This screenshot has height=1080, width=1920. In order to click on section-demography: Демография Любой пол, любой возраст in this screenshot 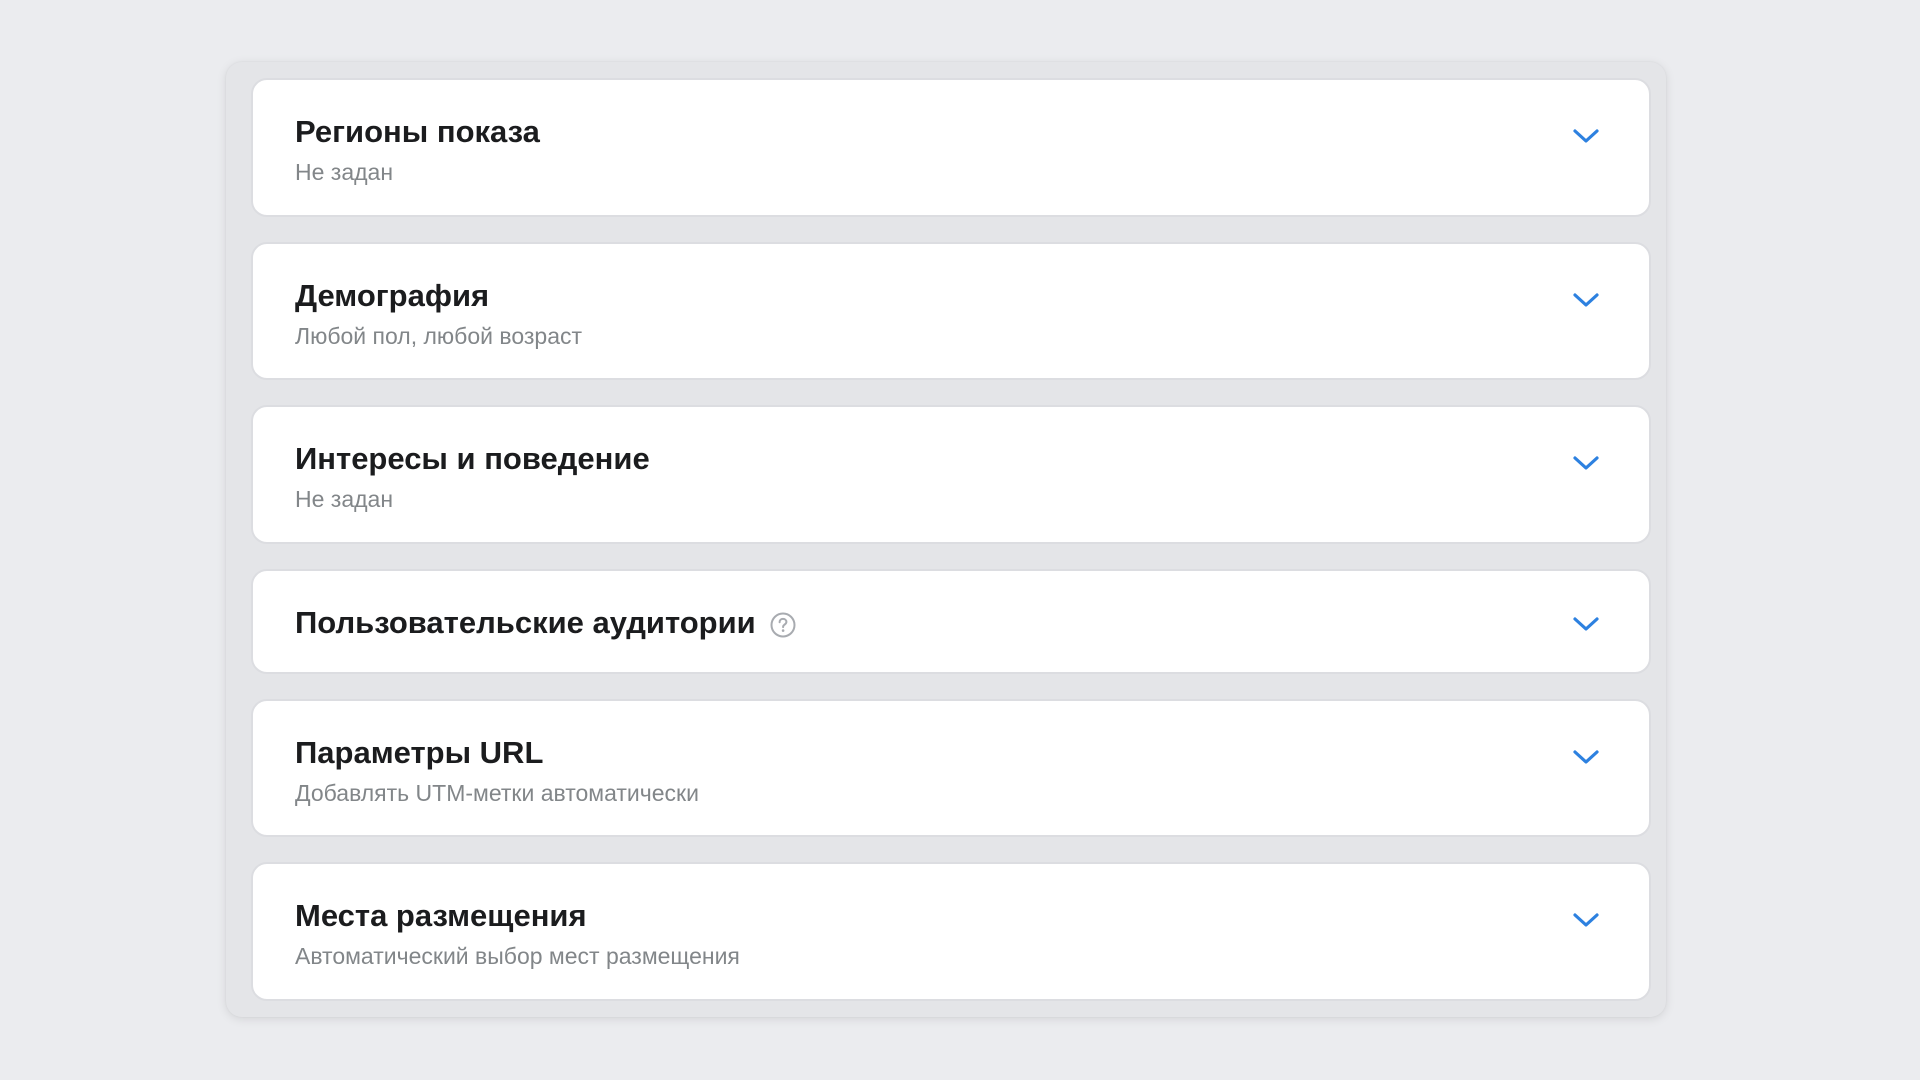, I will do `click(951, 311)`.